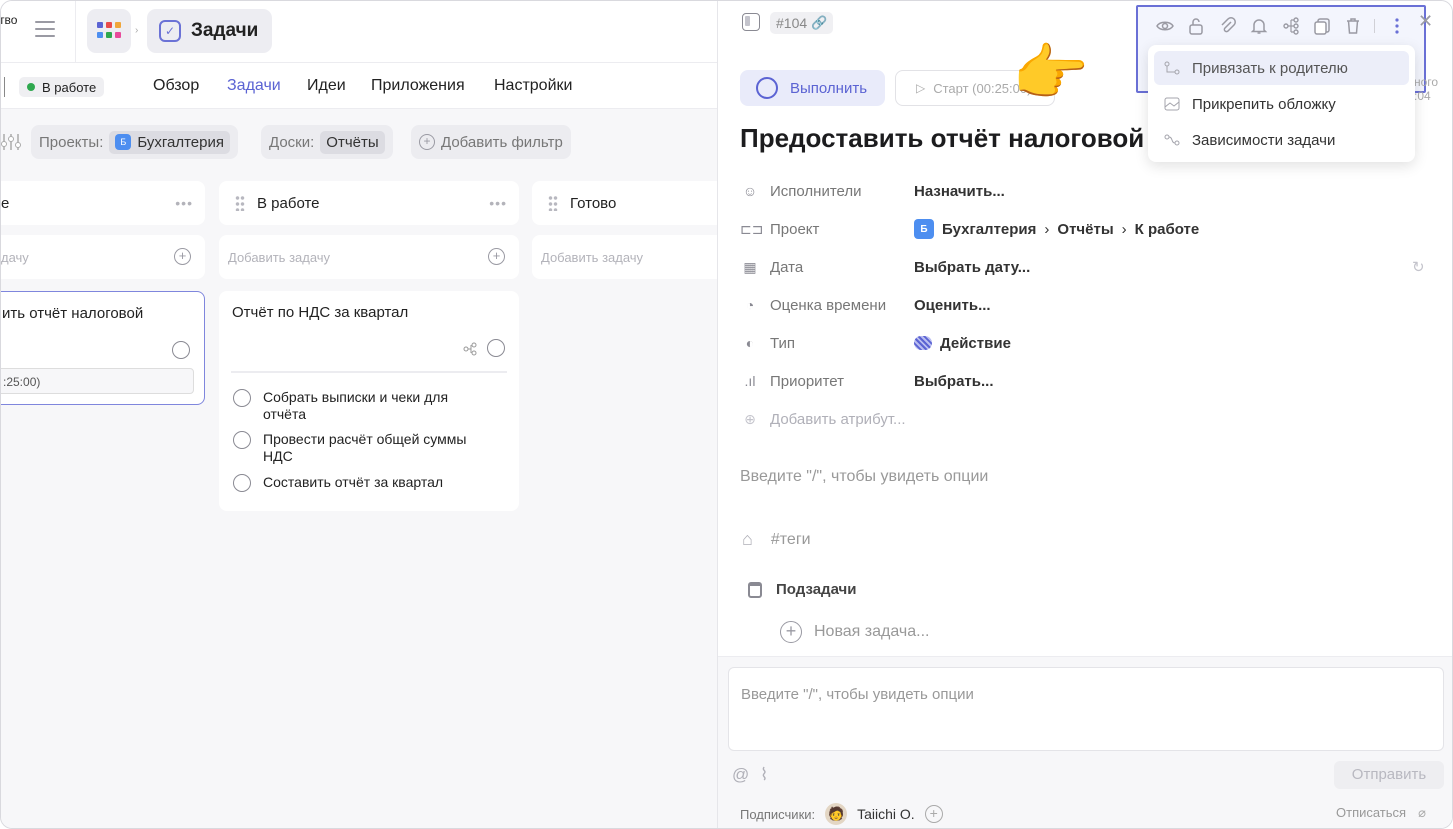 Image resolution: width=1453 pixels, height=829 pixels. What do you see at coordinates (62, 87) in the screenshot?
I see `status-badge: В работе` at bounding box center [62, 87].